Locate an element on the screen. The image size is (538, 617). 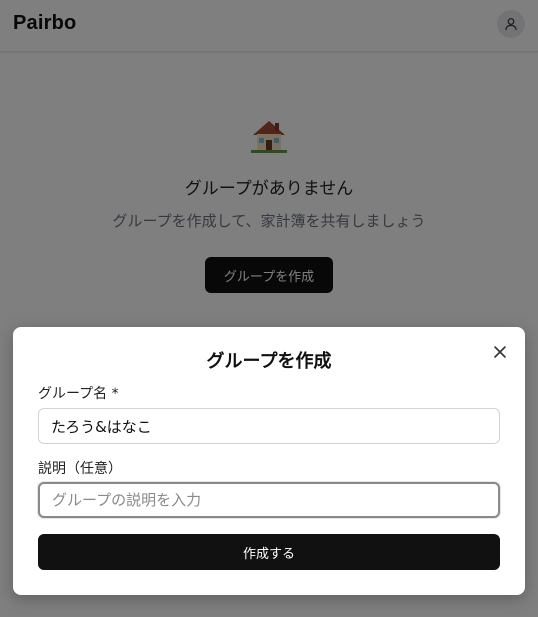
close-button is located at coordinates (500, 352).